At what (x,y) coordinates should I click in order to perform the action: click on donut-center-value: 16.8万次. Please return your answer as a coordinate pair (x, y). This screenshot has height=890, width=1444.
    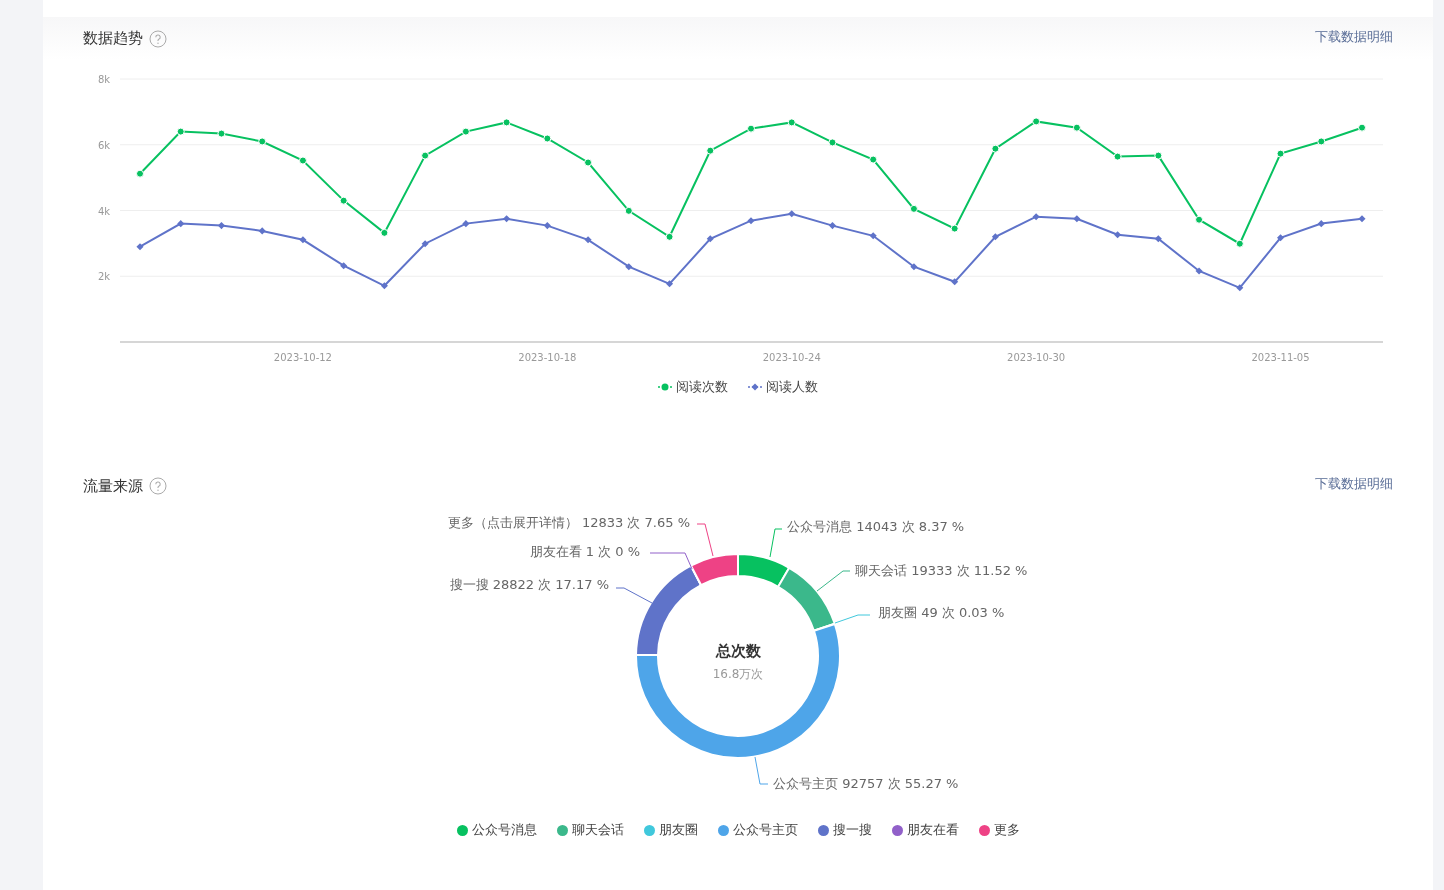
    Looking at the image, I should click on (738, 674).